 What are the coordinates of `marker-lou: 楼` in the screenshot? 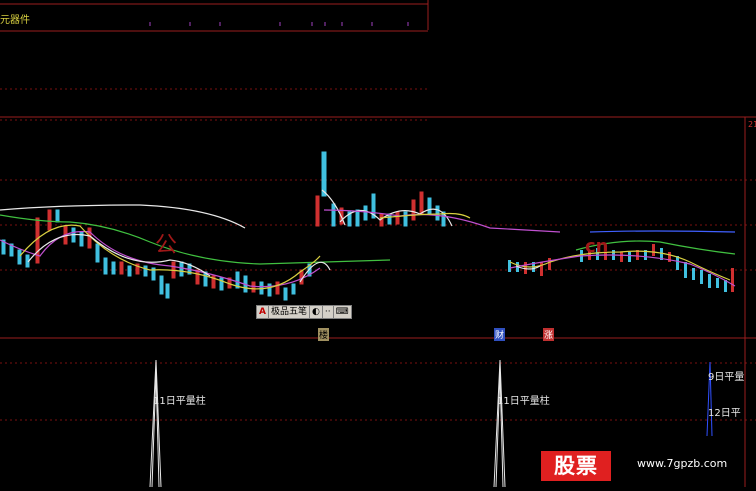 It's located at (324, 334).